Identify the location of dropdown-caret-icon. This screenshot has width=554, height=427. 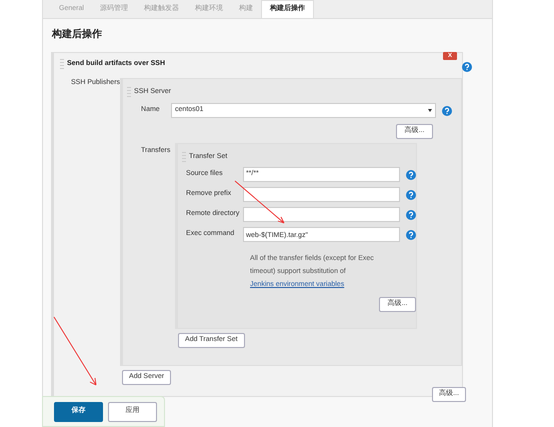
(430, 110).